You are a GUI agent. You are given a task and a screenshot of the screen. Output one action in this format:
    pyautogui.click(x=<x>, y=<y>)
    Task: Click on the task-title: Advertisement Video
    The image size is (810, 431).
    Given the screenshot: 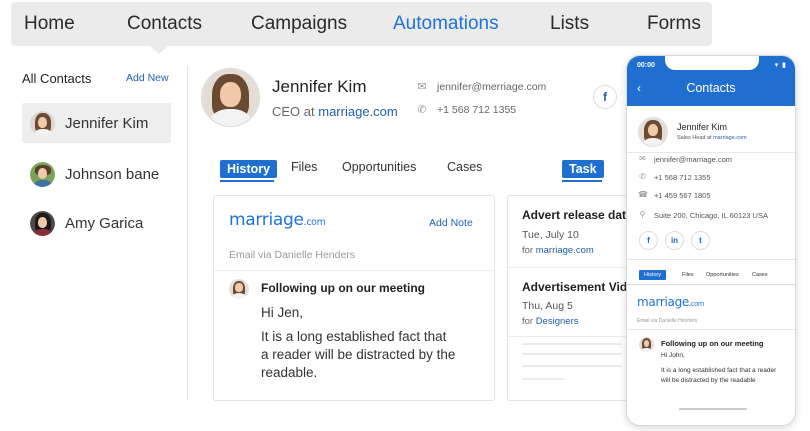 What is the action you would take?
    pyautogui.click(x=581, y=287)
    